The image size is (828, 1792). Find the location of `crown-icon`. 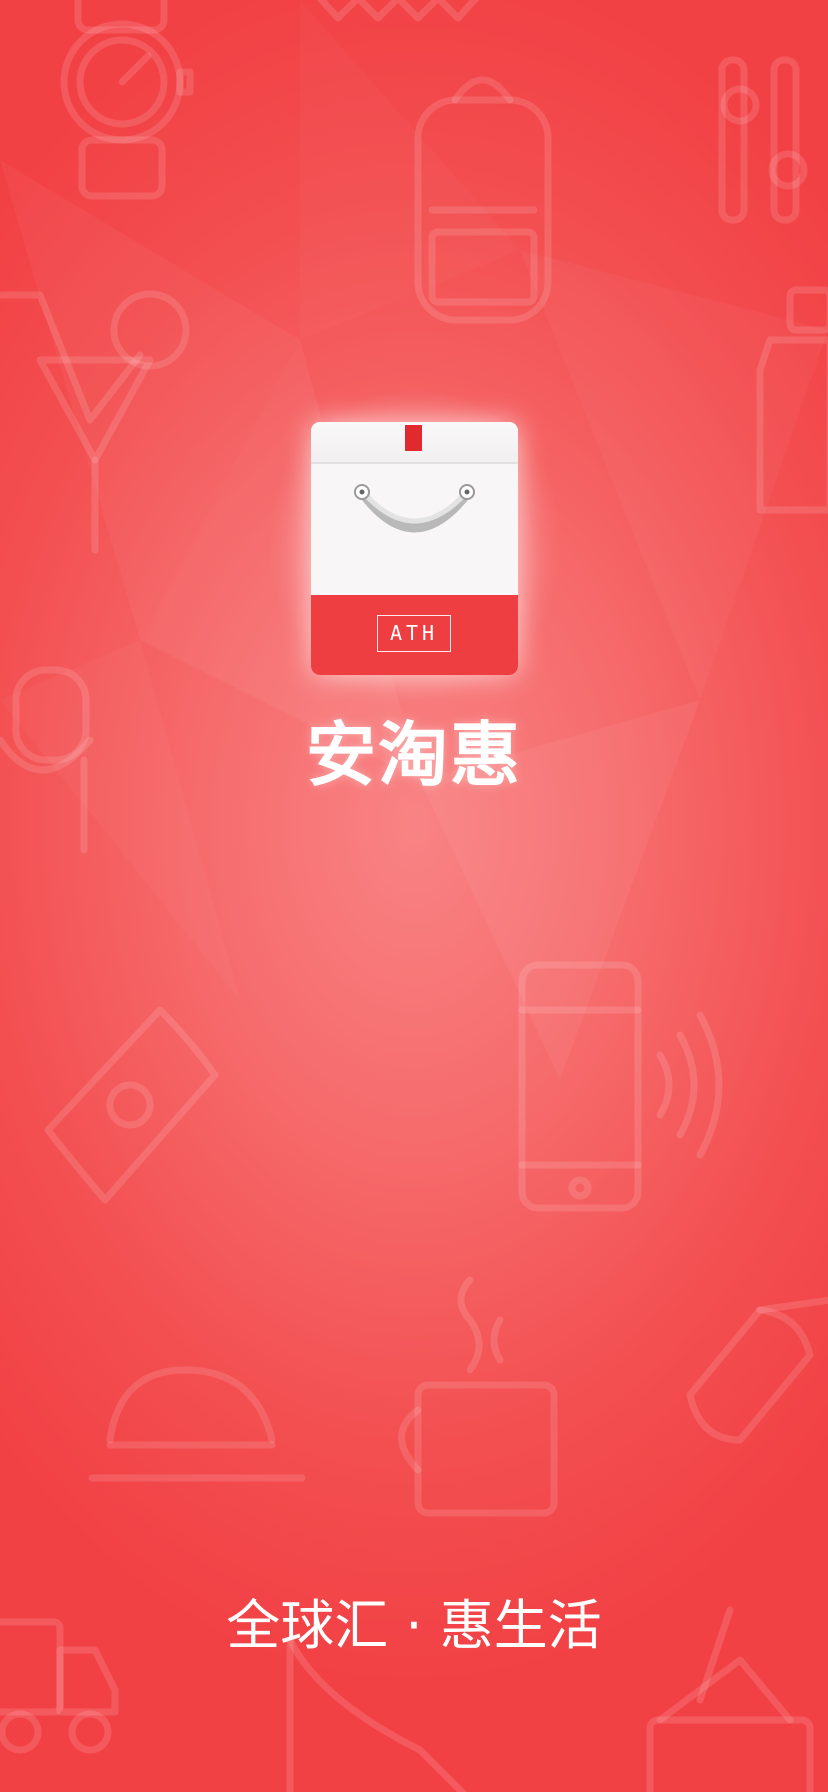

crown-icon is located at coordinates (398, 11).